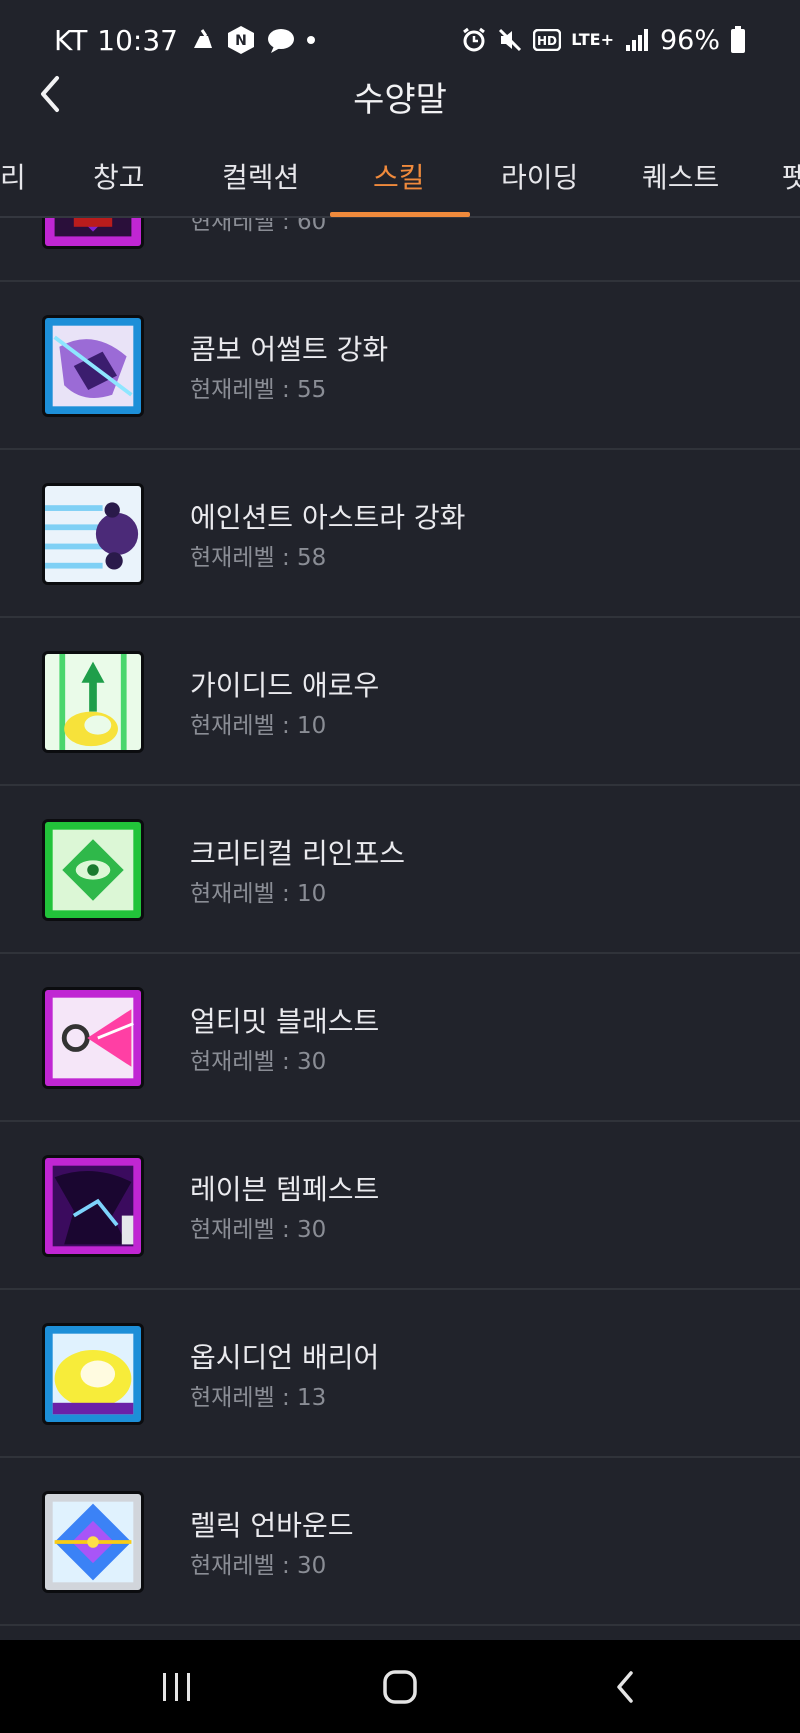 The image size is (800, 1733). What do you see at coordinates (400, 100) in the screenshot?
I see `page-title: 수양말` at bounding box center [400, 100].